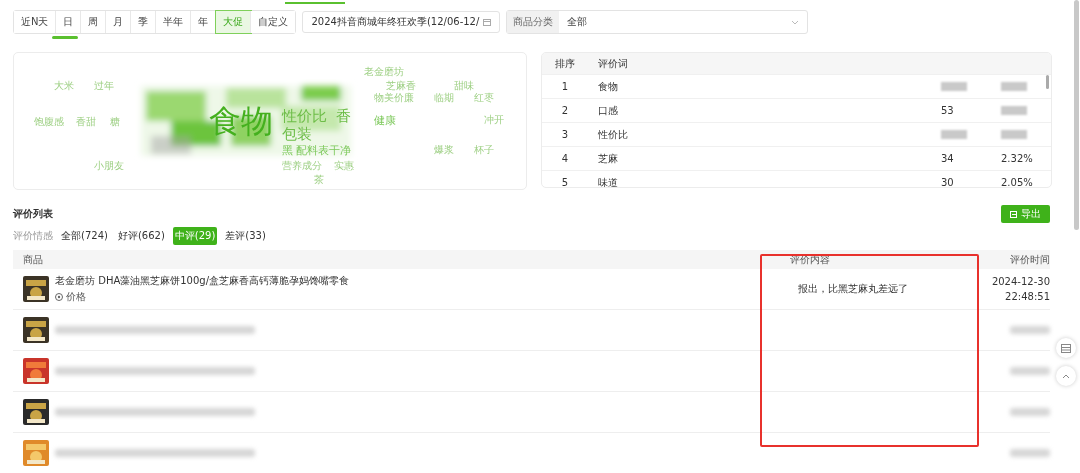 This screenshot has height=473, width=1080. What do you see at coordinates (302, 166) in the screenshot?
I see `cloud-word: 营养成分` at bounding box center [302, 166].